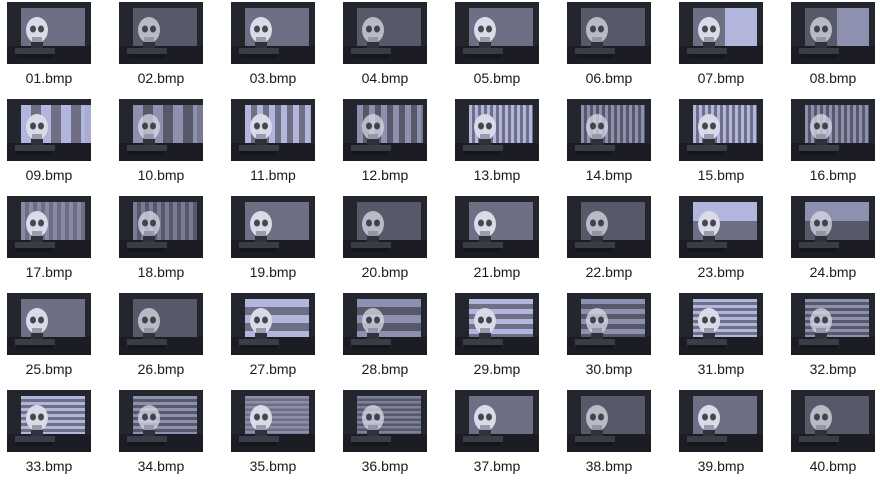 This screenshot has height=484, width=880. Describe the element at coordinates (276, 242) in the screenshot. I see `file-item: 19.bmp` at that location.